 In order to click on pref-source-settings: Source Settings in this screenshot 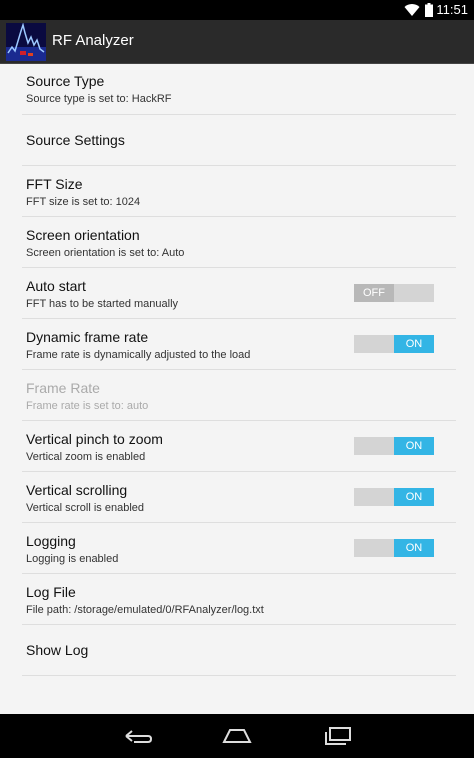, I will do `click(239, 140)`.